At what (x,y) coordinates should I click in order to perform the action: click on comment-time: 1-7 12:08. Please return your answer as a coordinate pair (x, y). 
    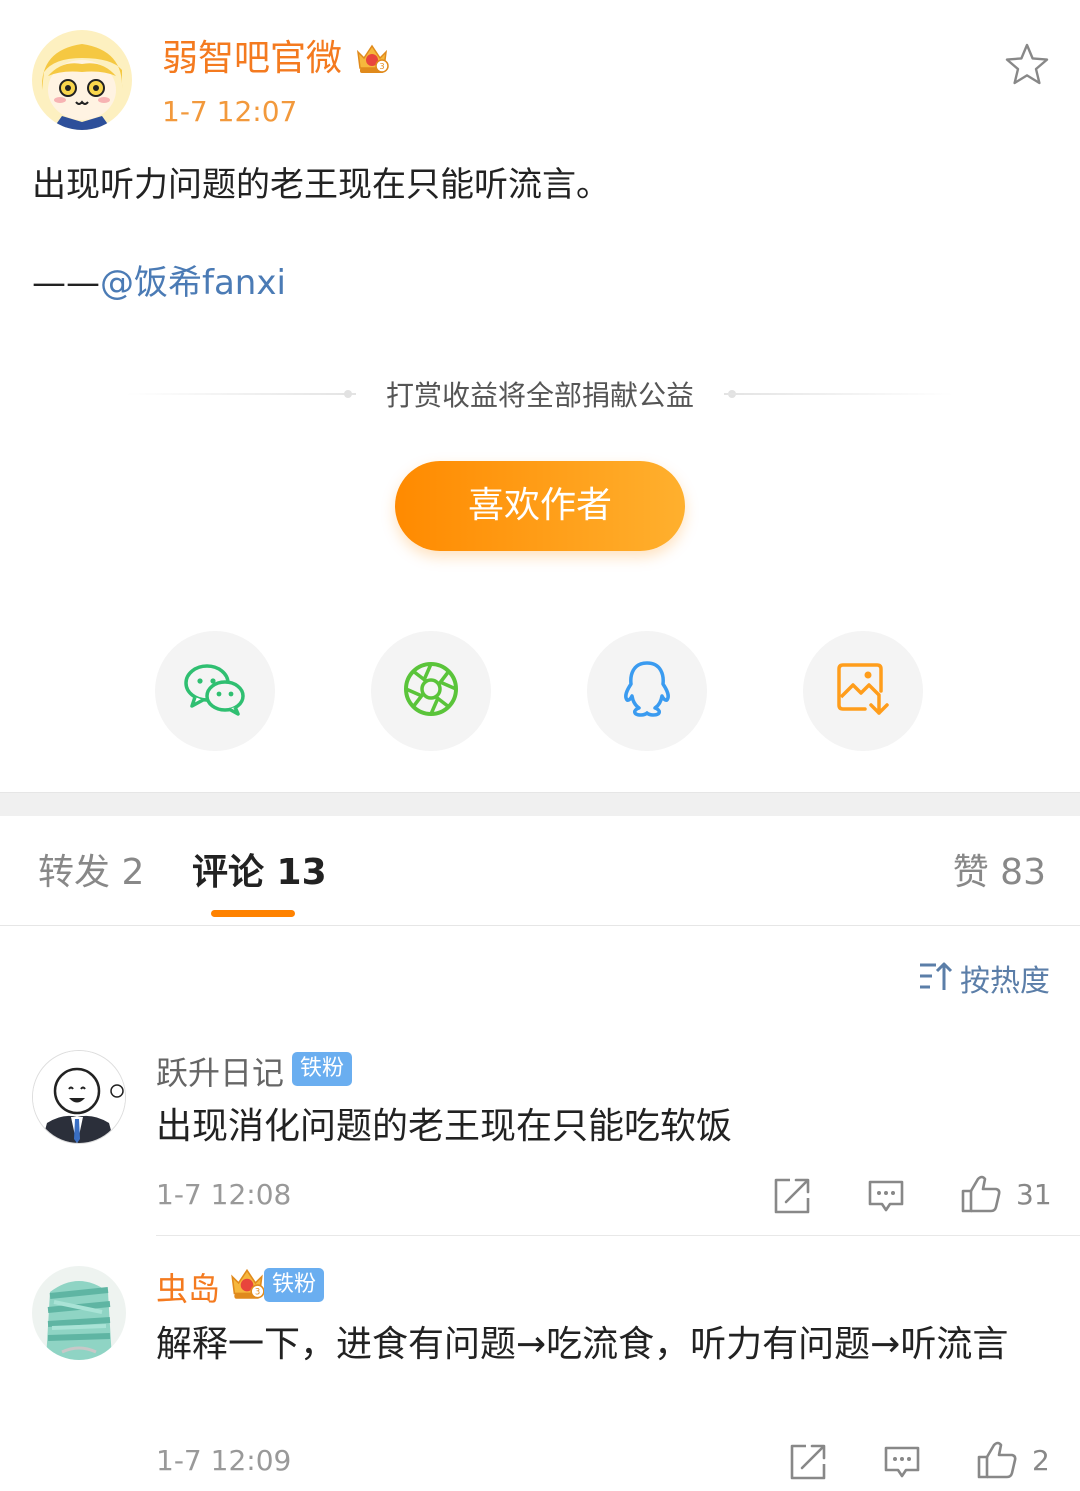
    Looking at the image, I should click on (224, 1194).